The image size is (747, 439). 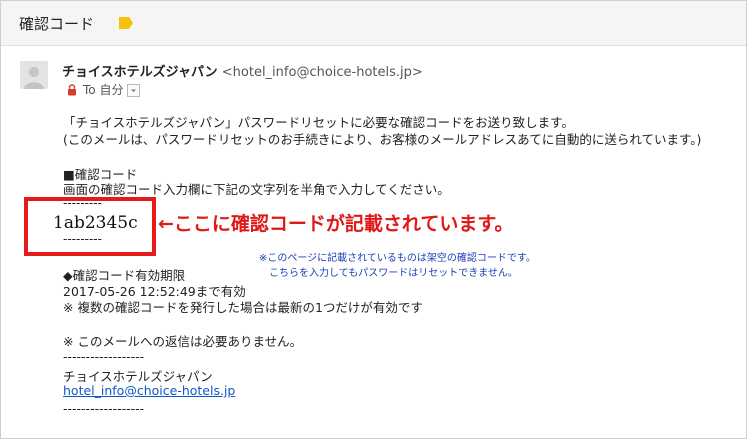 What do you see at coordinates (393, 273) in the screenshot?
I see `fictional-code-note-2: こちらを入力してもパスワードはリセットできません。` at bounding box center [393, 273].